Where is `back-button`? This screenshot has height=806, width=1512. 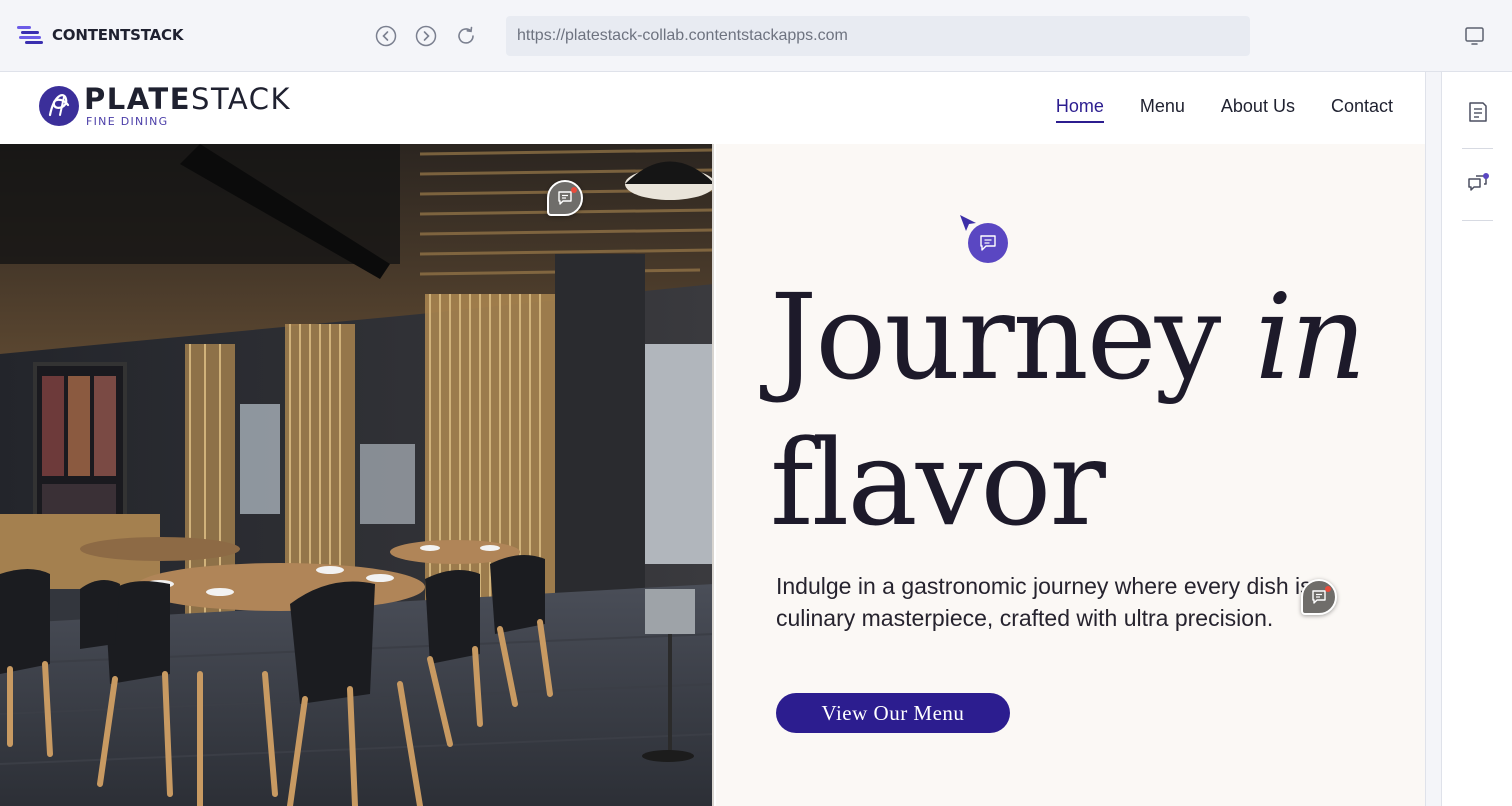 back-button is located at coordinates (386, 36).